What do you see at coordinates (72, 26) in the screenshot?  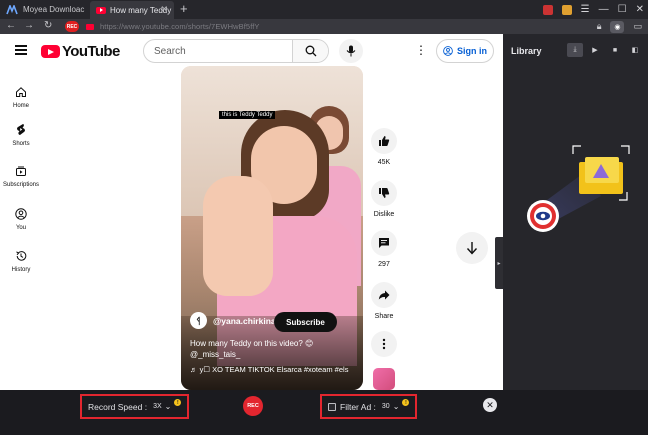 I see `rec-badge: REC` at bounding box center [72, 26].